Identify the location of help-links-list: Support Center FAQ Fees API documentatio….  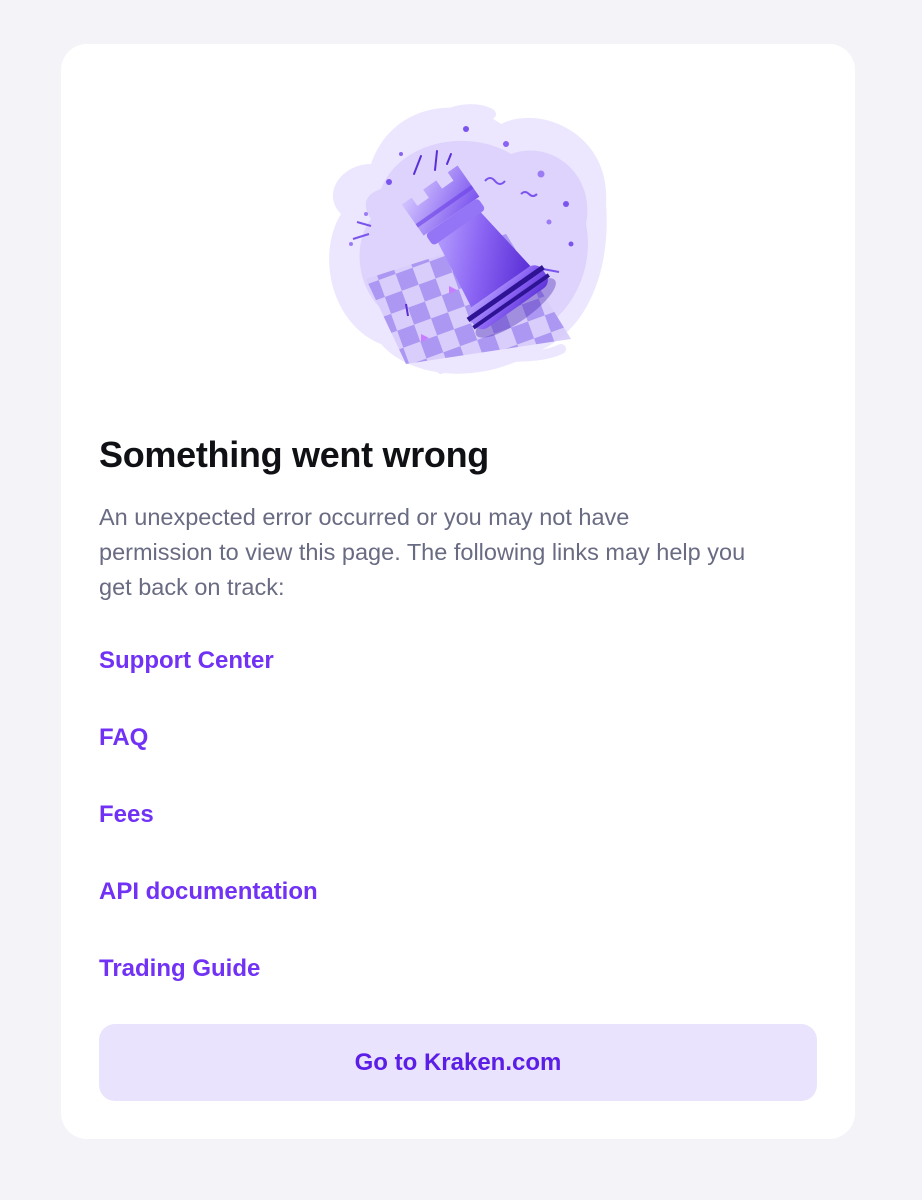
(208, 831).